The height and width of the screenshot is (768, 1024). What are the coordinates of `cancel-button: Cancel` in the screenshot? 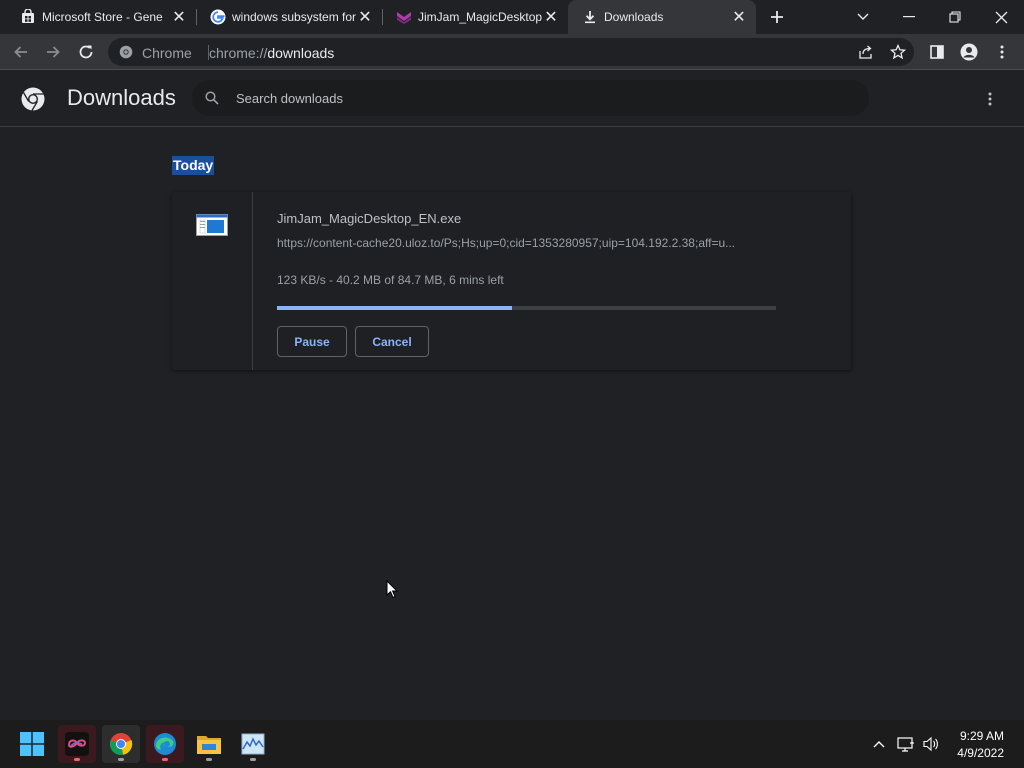 It's located at (392, 341).